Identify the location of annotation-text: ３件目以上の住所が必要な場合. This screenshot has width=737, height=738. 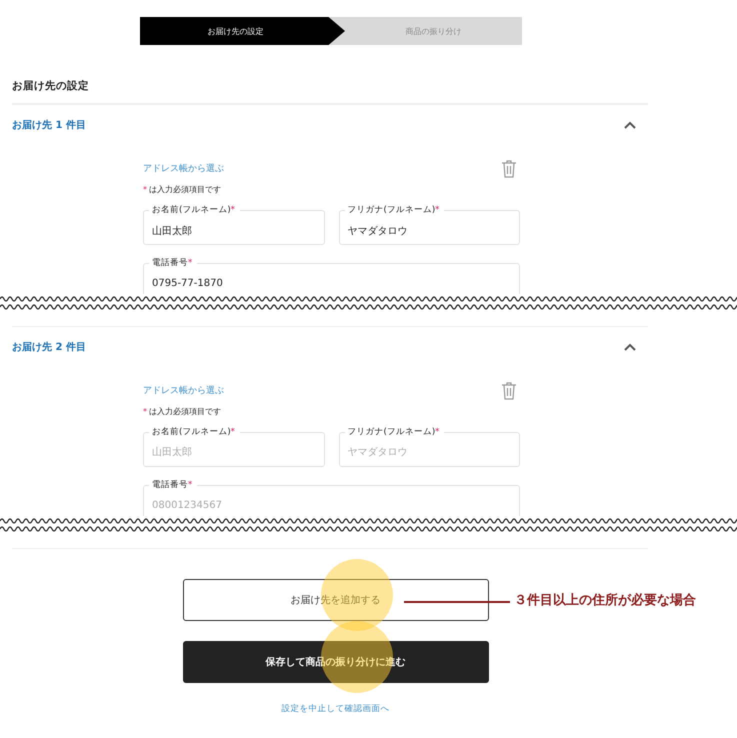
(605, 600).